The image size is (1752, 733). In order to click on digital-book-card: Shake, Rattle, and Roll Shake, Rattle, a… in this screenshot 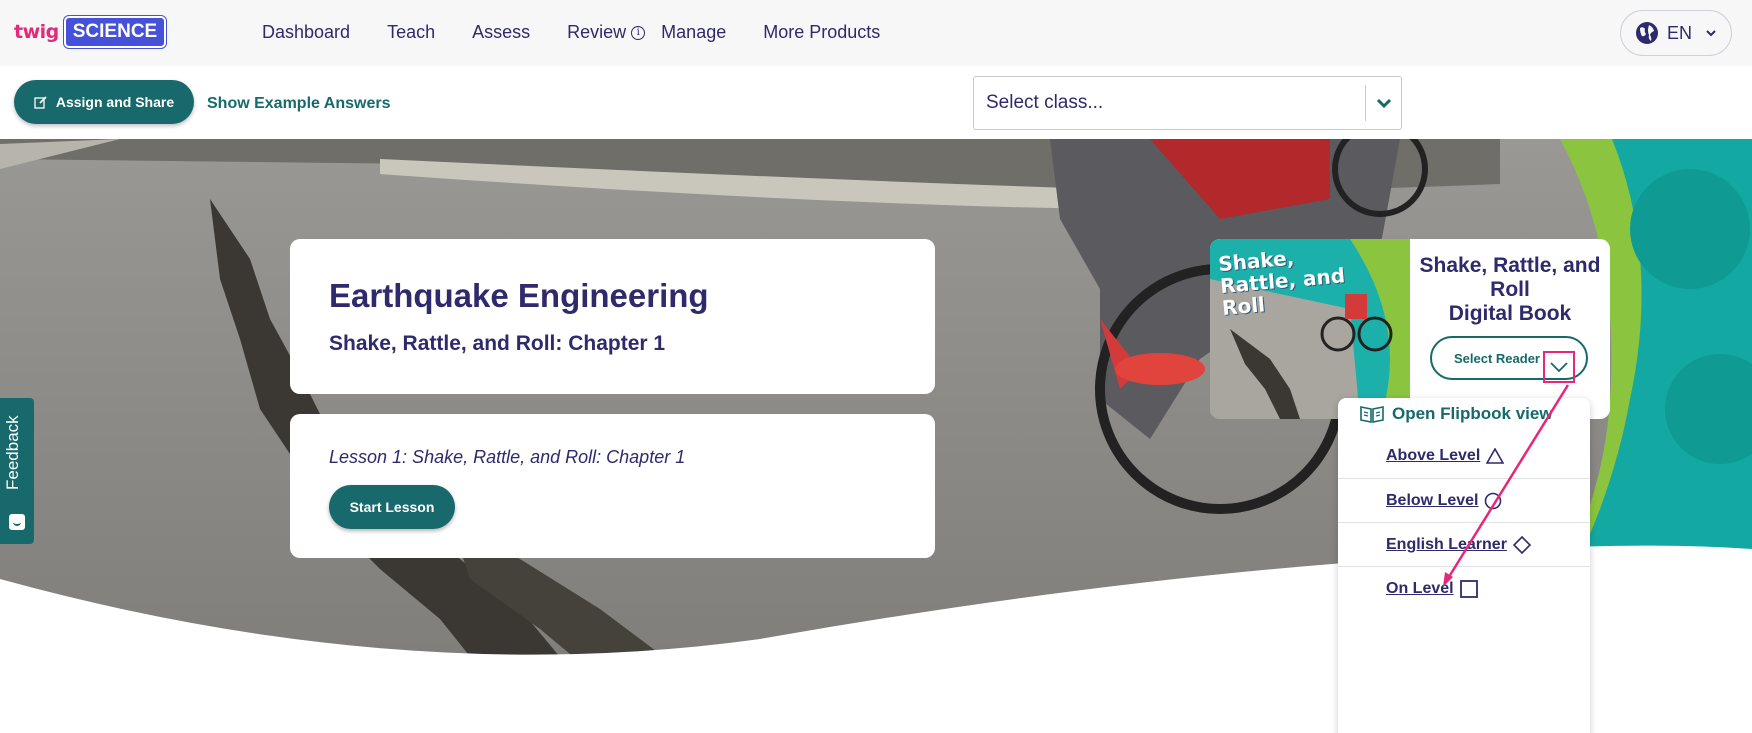, I will do `click(1410, 329)`.